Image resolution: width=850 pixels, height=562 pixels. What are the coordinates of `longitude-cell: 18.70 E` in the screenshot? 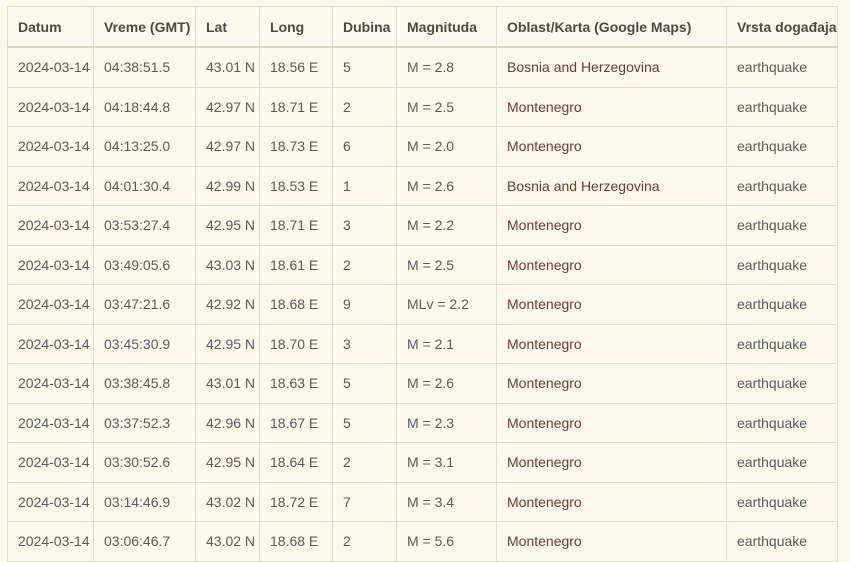 It's located at (296, 343).